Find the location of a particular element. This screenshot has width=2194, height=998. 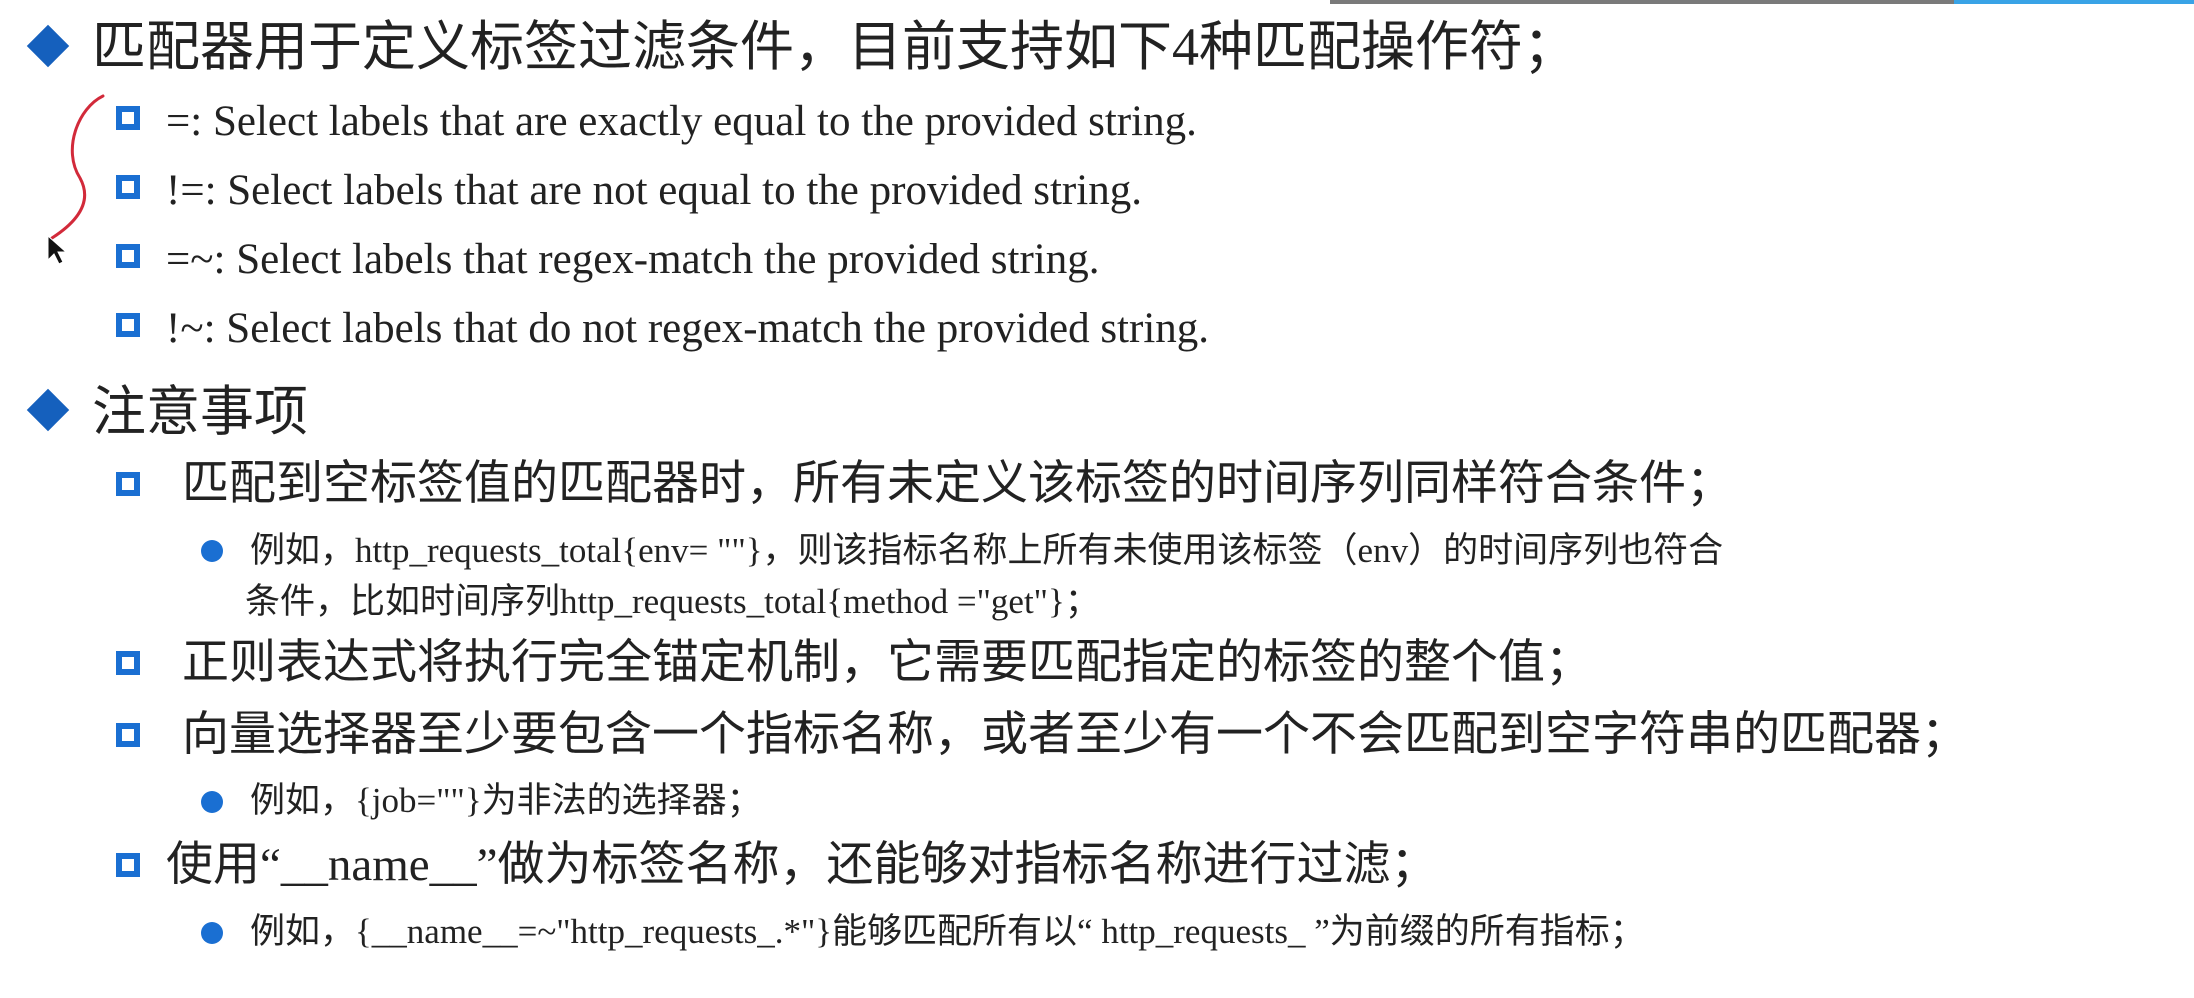

note-item: 匹配到空标签值的匹配器时，所有未定义该标签的时间序列同样符合条件； is located at coordinates (957, 484).